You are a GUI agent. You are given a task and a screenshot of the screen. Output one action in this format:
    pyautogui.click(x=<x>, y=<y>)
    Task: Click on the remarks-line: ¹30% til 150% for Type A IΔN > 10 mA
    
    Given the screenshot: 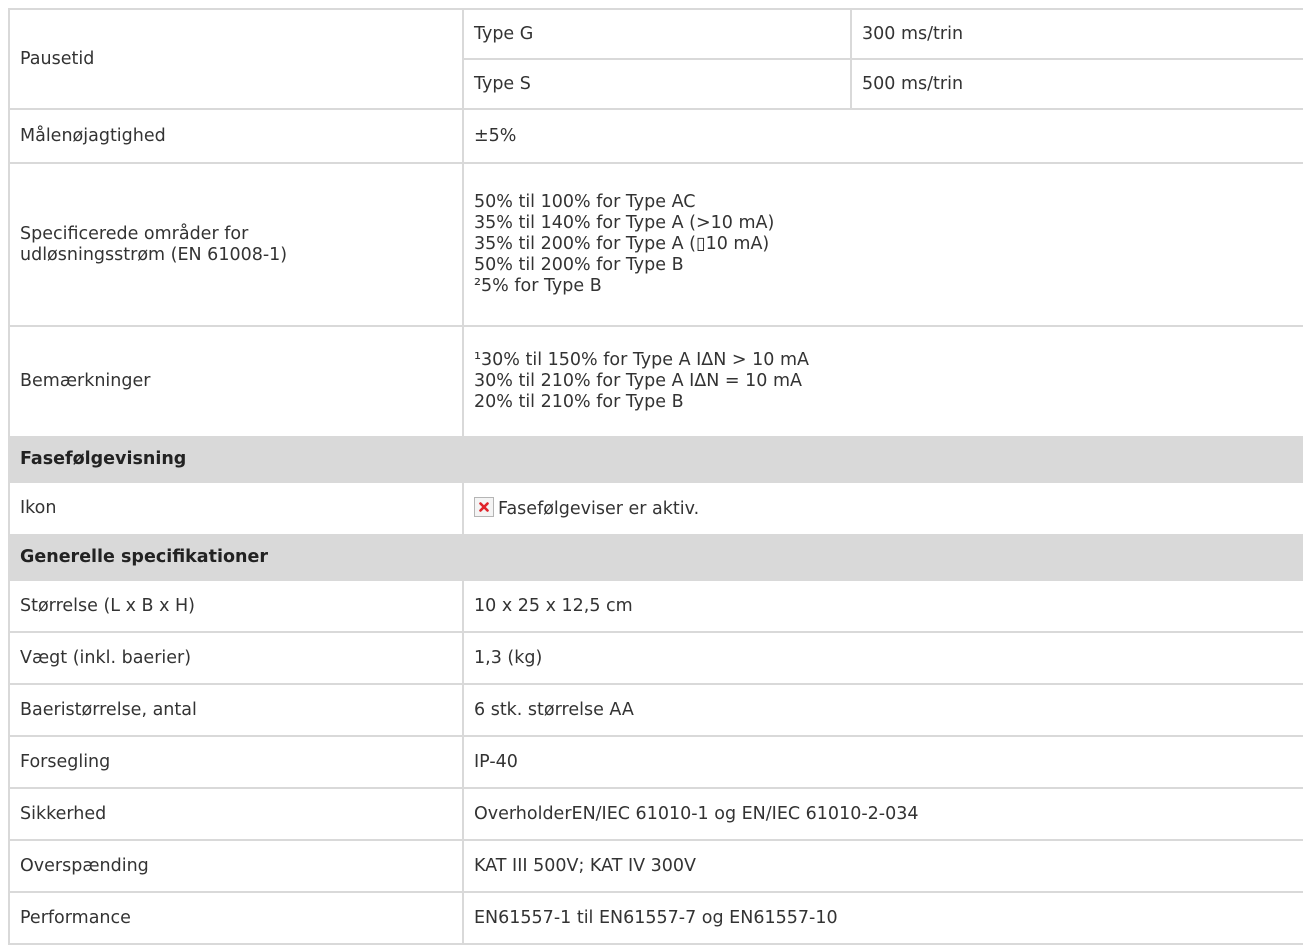 What is the action you would take?
    pyautogui.click(x=641, y=360)
    